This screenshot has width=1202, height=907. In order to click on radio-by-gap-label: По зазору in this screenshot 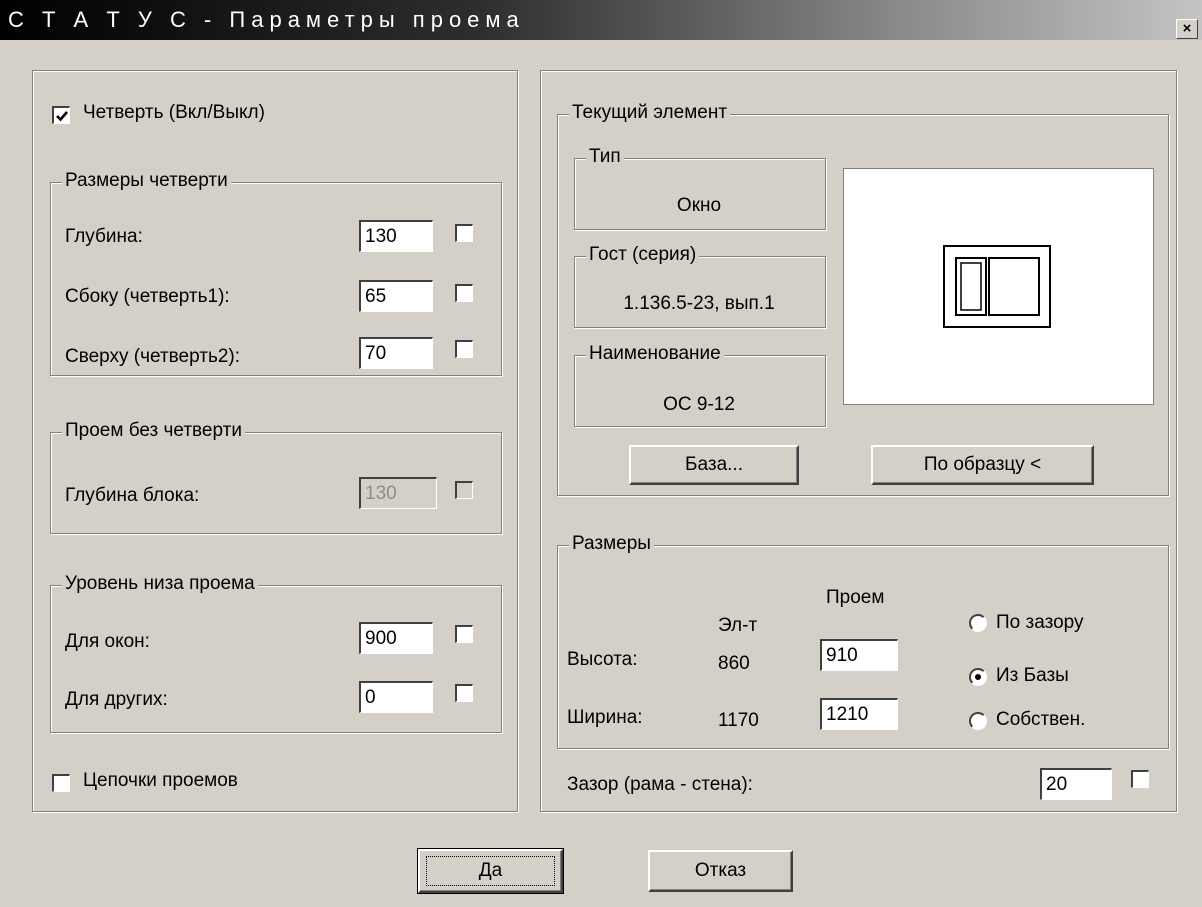, I will do `click(1040, 622)`.